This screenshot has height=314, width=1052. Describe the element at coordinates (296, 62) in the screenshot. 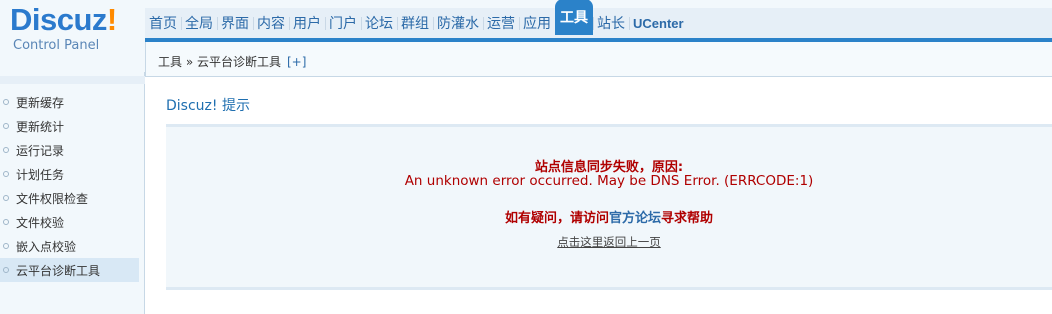

I see `breadcrumb-expand-button: [+]` at that location.